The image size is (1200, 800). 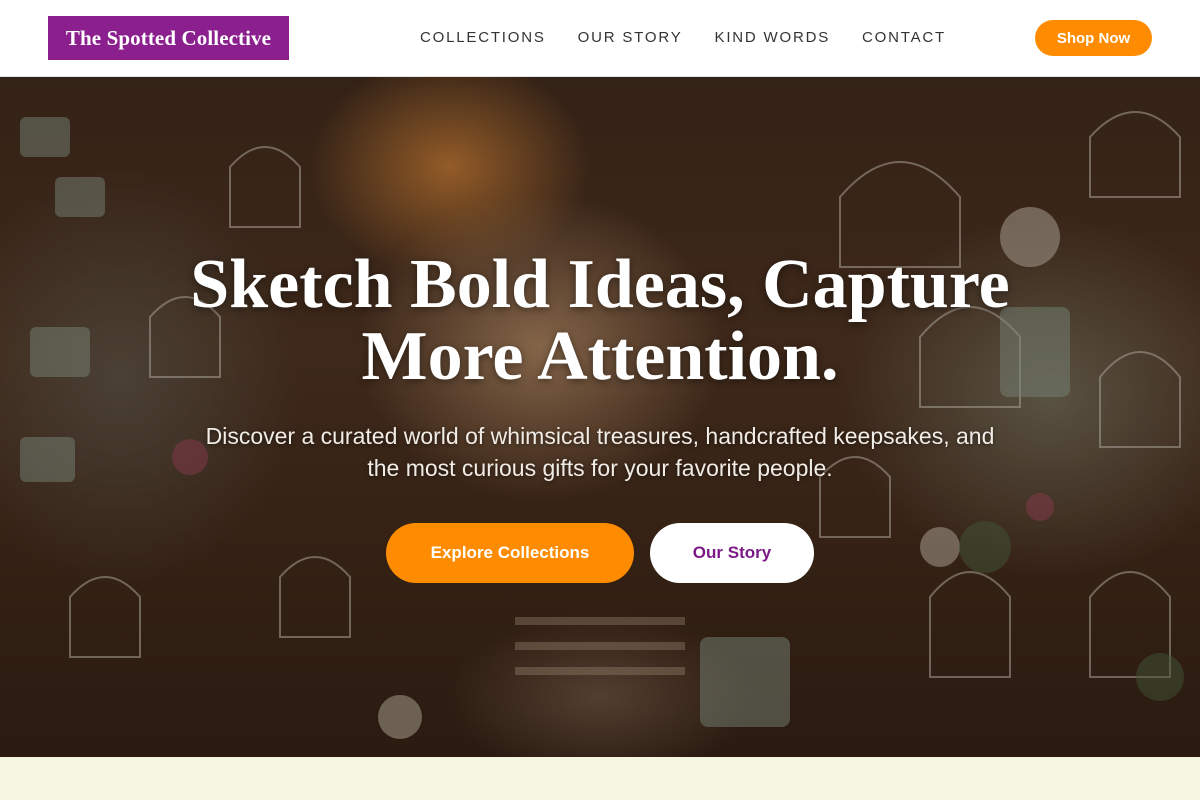 What do you see at coordinates (773, 38) in the screenshot?
I see `nav-link-kind-words: KIND WORDS` at bounding box center [773, 38].